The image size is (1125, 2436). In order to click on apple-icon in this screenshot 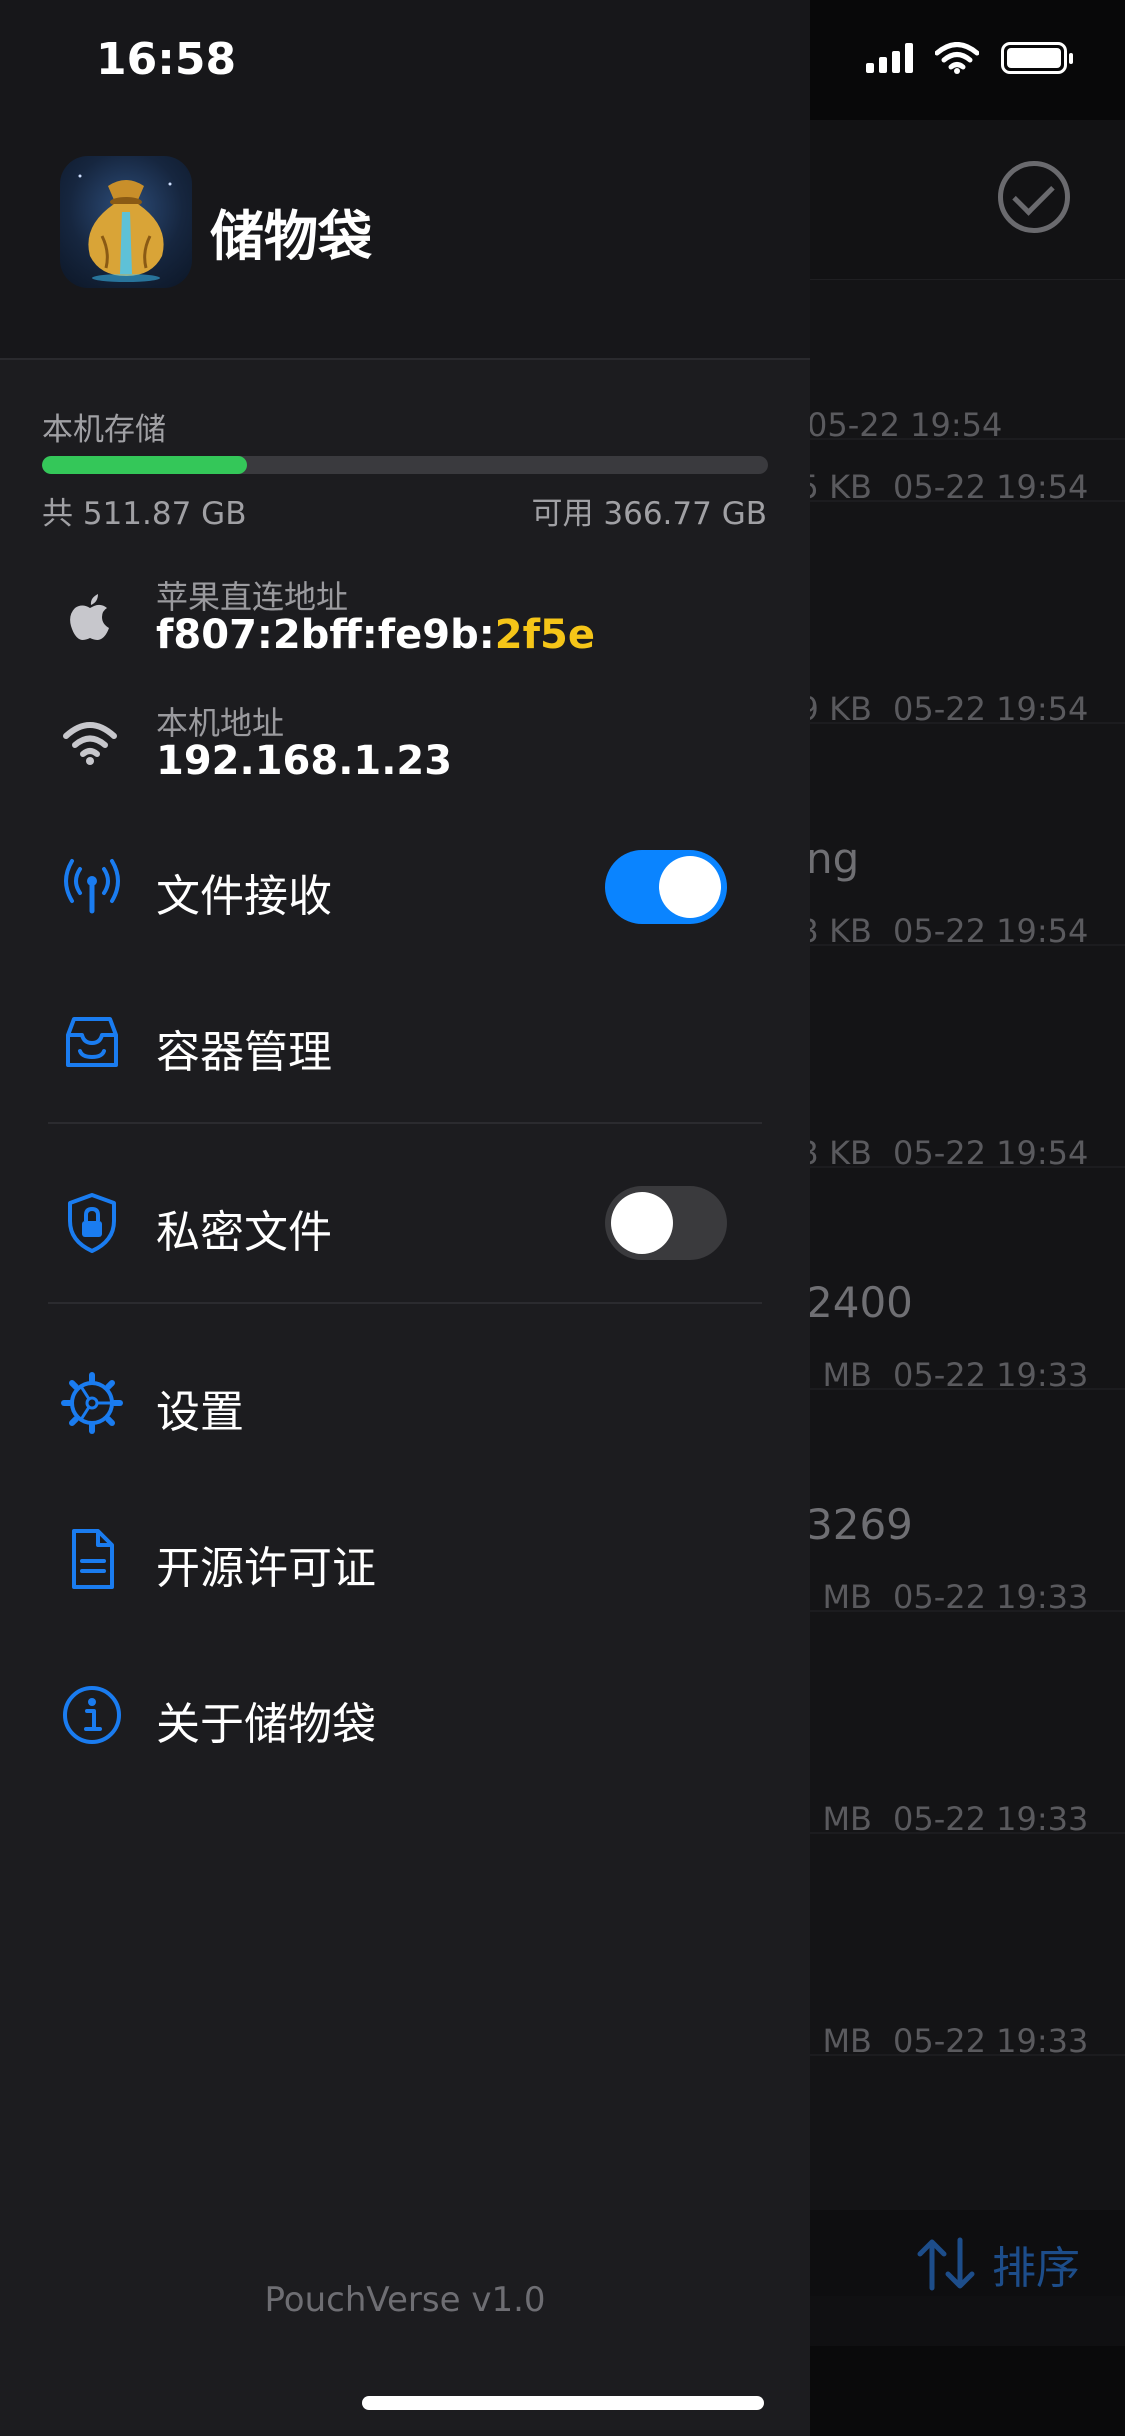, I will do `click(89, 617)`.